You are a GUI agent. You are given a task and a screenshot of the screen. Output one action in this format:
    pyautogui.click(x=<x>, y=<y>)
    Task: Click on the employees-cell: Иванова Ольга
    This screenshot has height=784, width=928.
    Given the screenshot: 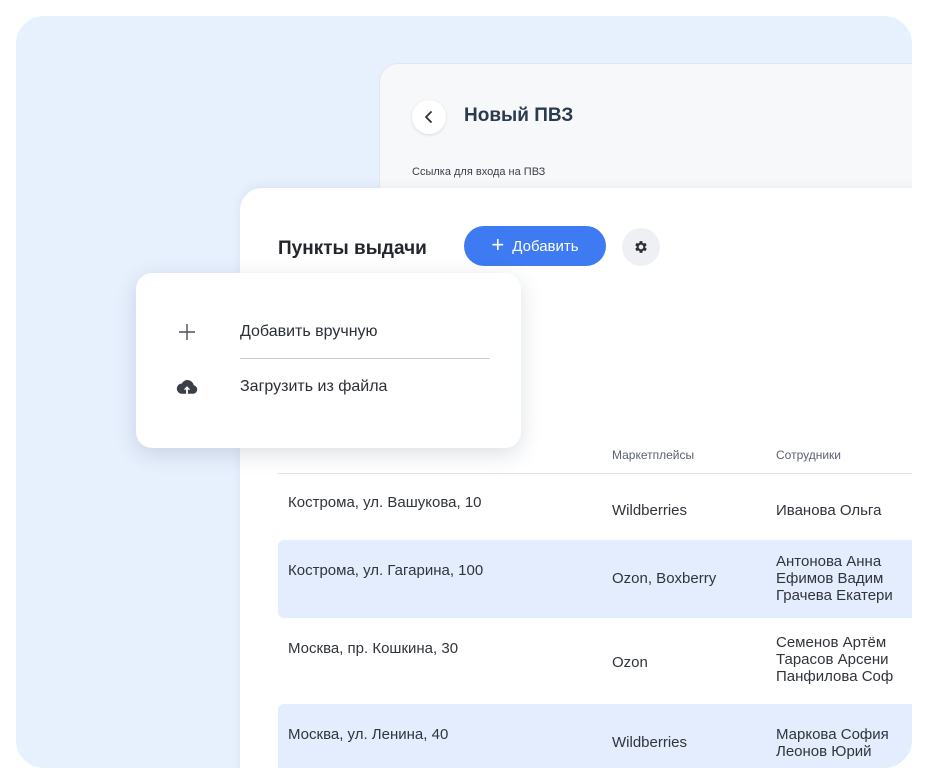 What is the action you would take?
    pyautogui.click(x=828, y=510)
    